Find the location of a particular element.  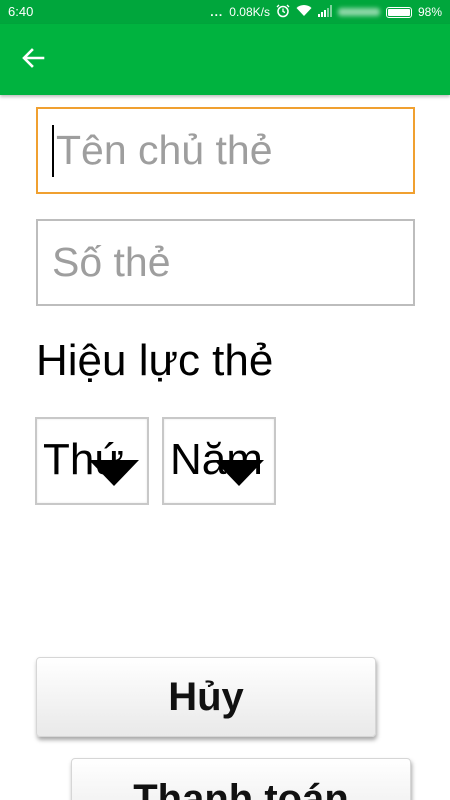

cancel-button-label: Hủy is located at coordinates (206, 696).